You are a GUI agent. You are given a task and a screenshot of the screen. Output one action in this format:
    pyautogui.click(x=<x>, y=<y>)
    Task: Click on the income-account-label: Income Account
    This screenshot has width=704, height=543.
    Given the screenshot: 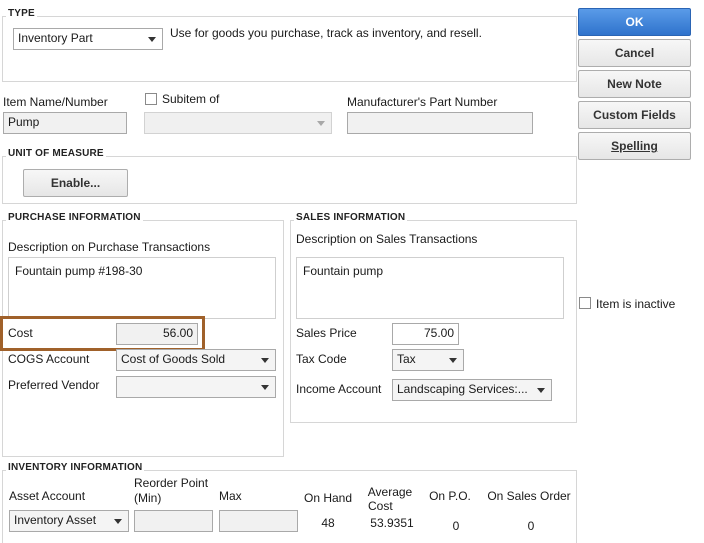 What is the action you would take?
    pyautogui.click(x=339, y=389)
    